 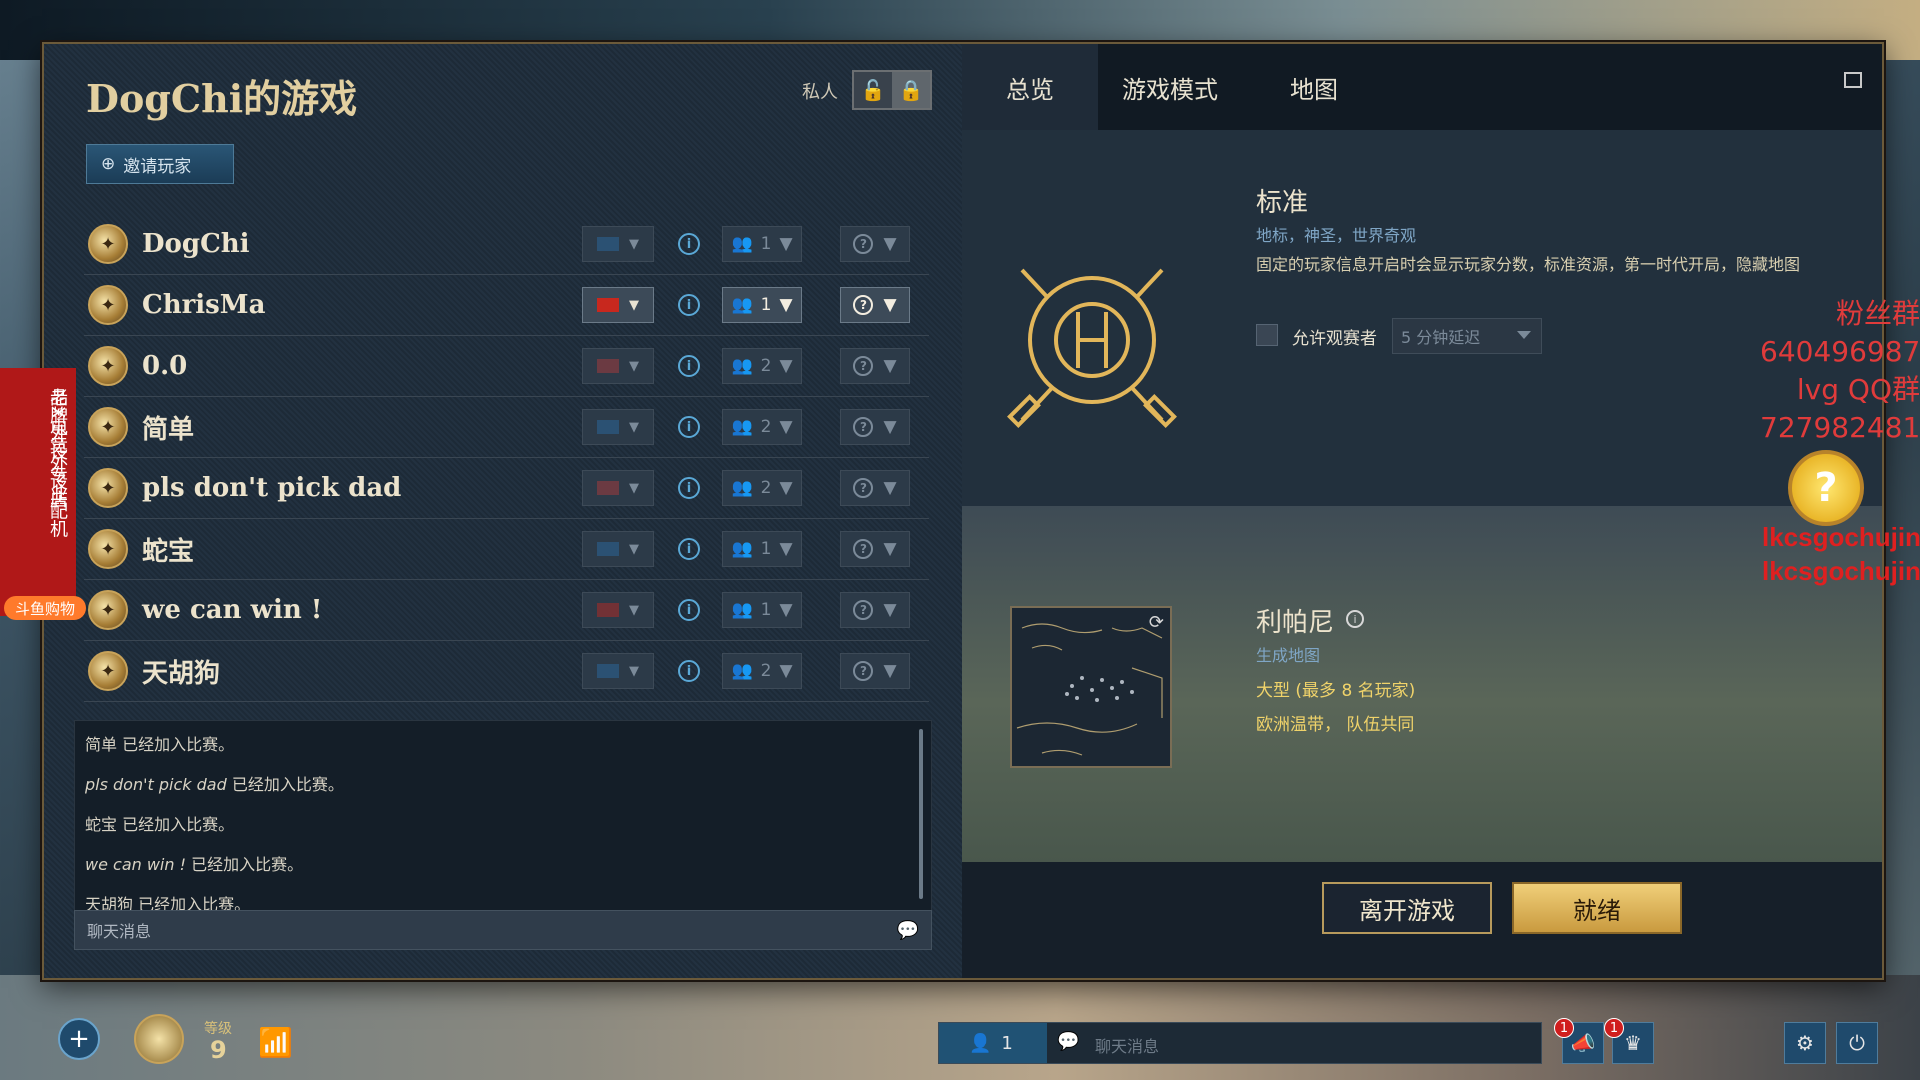 I want to click on chat-sender: 简单, so click(x=101, y=744).